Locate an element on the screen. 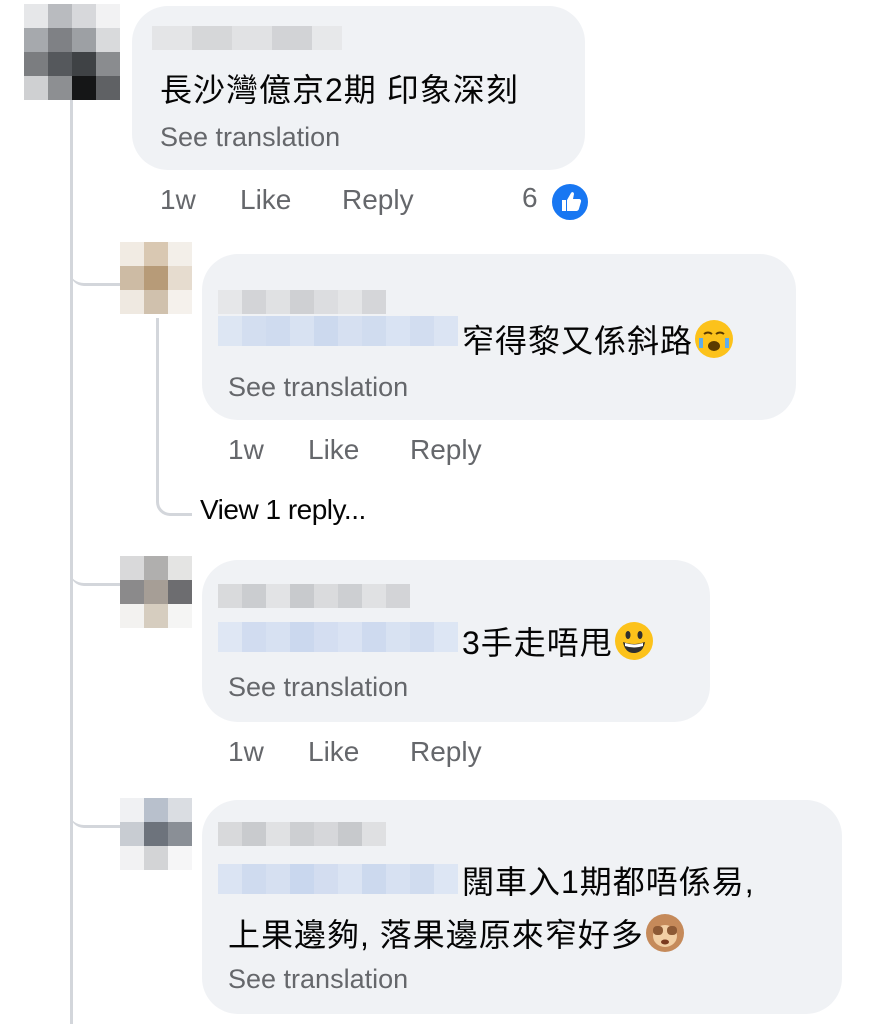 This screenshot has height=1024, width=871. comment-text-line-1: 闊車入1期都唔係易, is located at coordinates (608, 882).